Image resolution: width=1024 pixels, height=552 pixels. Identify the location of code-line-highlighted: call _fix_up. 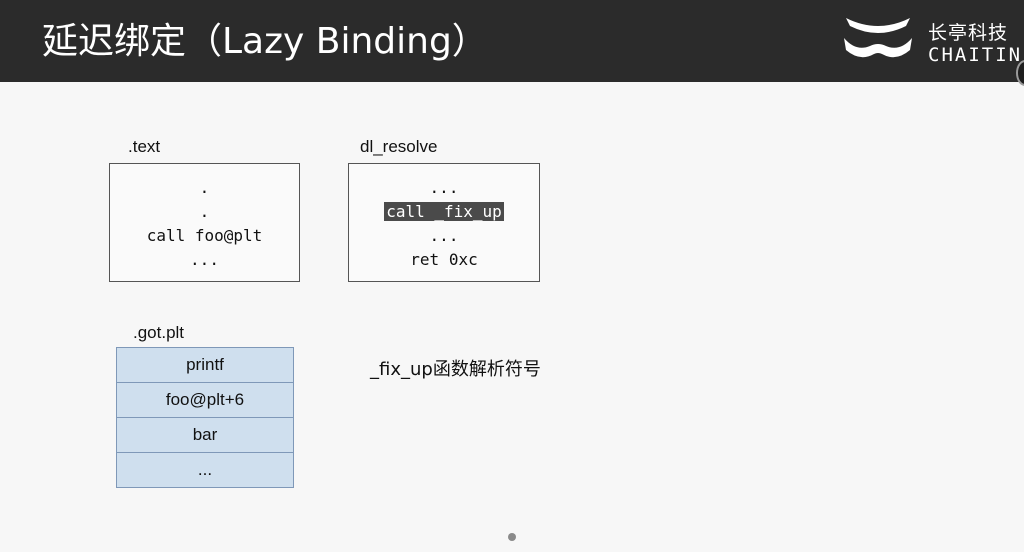
(444, 212).